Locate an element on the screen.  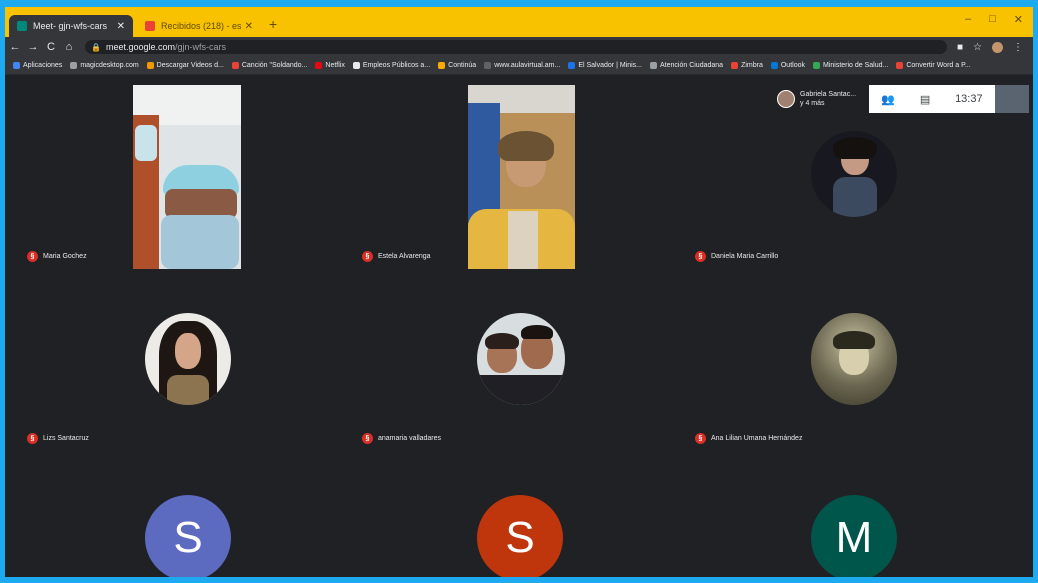
self-view-thumbnail is located at coordinates (1012, 99).